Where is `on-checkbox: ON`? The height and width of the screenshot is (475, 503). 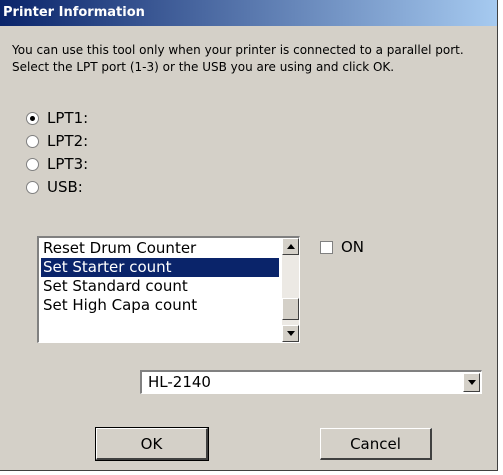
on-checkbox: ON is located at coordinates (342, 247).